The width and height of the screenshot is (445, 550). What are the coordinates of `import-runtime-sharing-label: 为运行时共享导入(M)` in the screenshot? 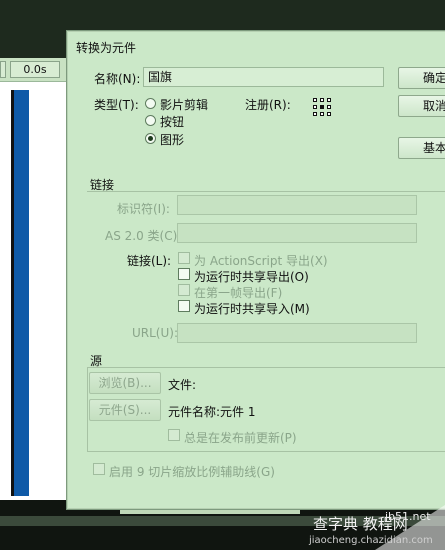 It's located at (252, 309).